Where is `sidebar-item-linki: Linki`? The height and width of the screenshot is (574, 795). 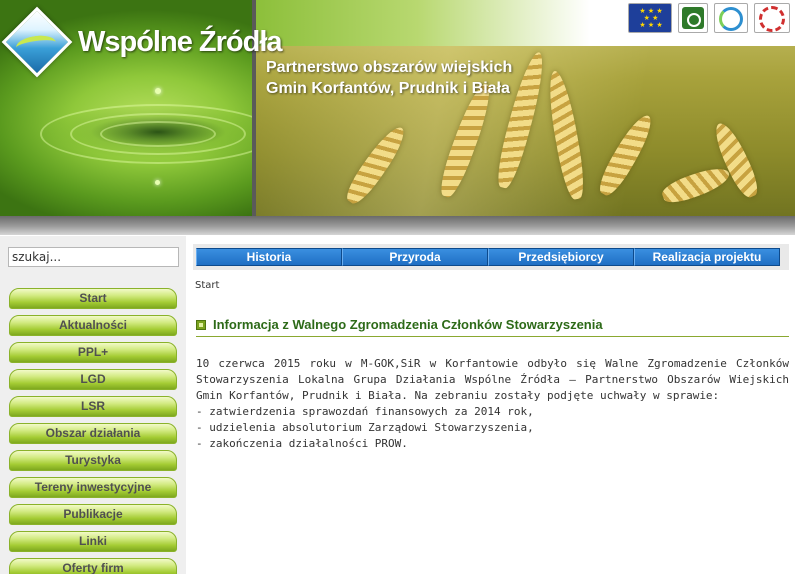
sidebar-item-linki: Linki is located at coordinates (93, 541).